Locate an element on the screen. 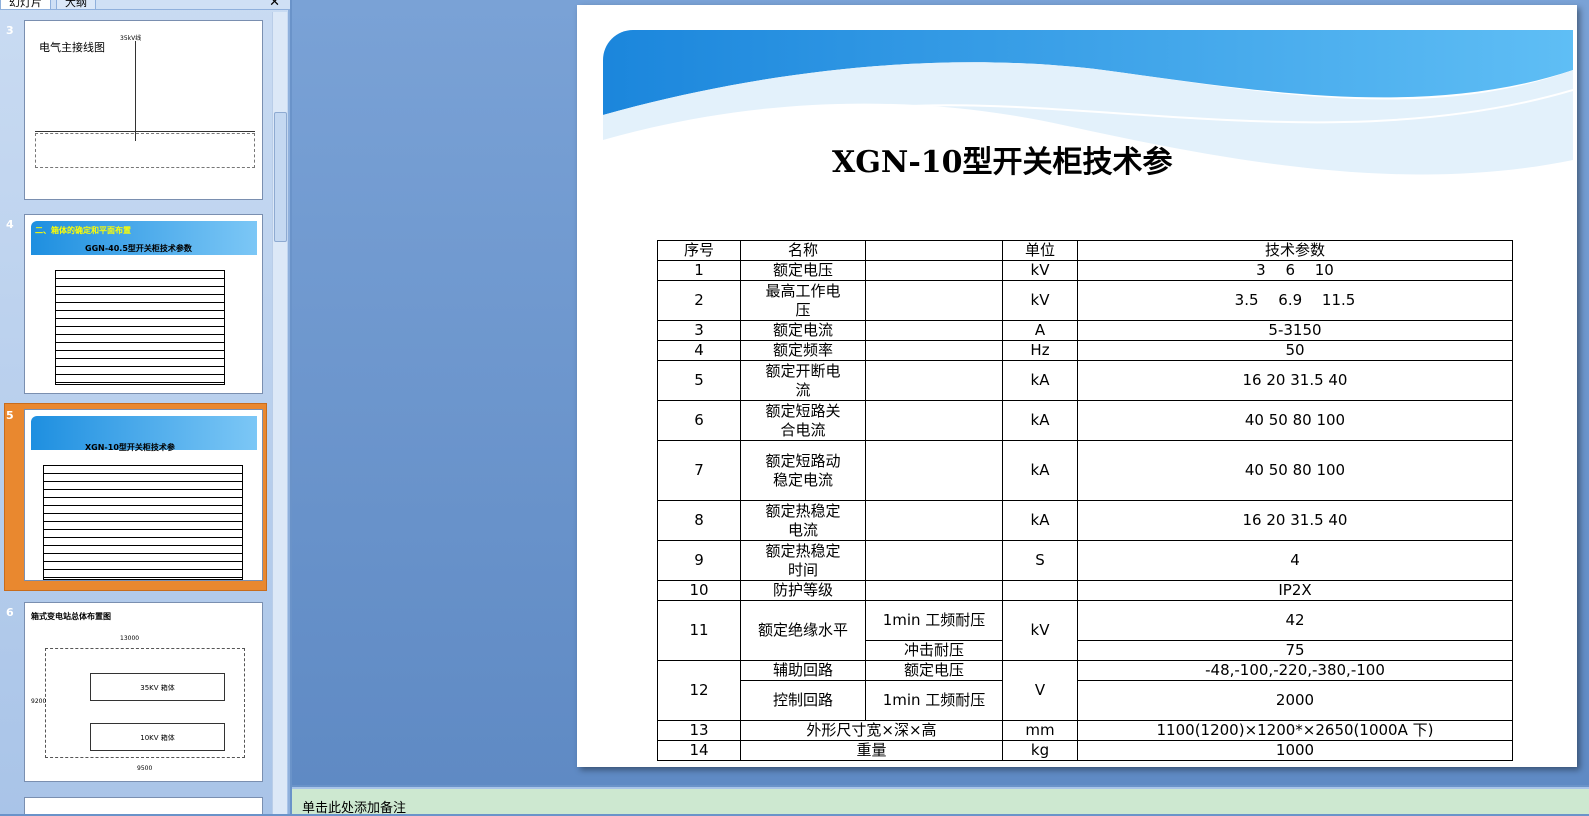  table-row: 14 重量 kg 1000 is located at coordinates (1085, 750).